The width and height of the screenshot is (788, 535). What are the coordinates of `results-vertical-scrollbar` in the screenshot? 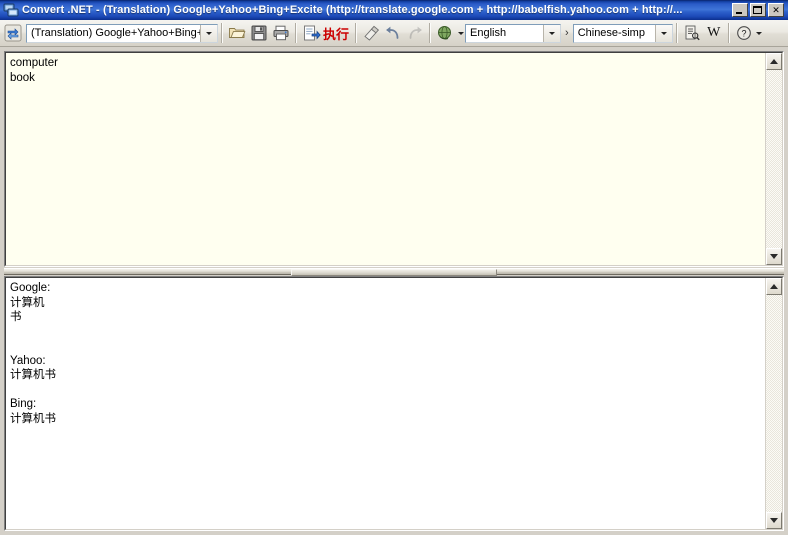 It's located at (773, 403).